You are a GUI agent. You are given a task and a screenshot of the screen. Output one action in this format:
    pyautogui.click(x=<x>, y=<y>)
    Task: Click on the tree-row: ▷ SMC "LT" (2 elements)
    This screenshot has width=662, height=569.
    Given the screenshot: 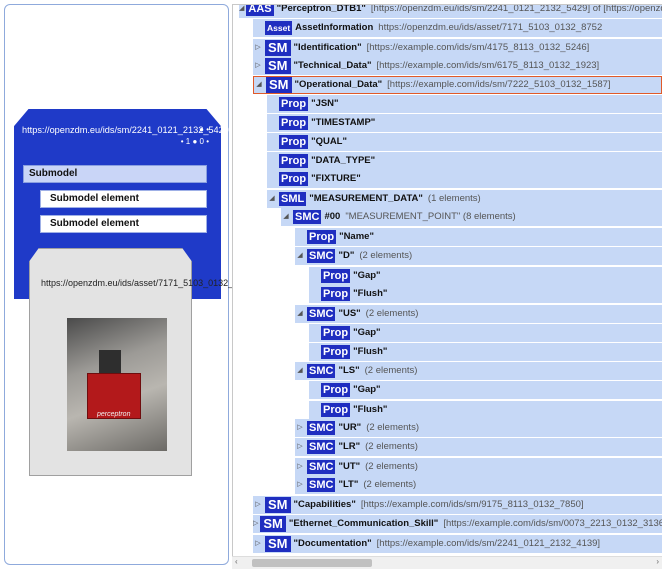 What is the action you would take?
    pyautogui.click(x=478, y=485)
    